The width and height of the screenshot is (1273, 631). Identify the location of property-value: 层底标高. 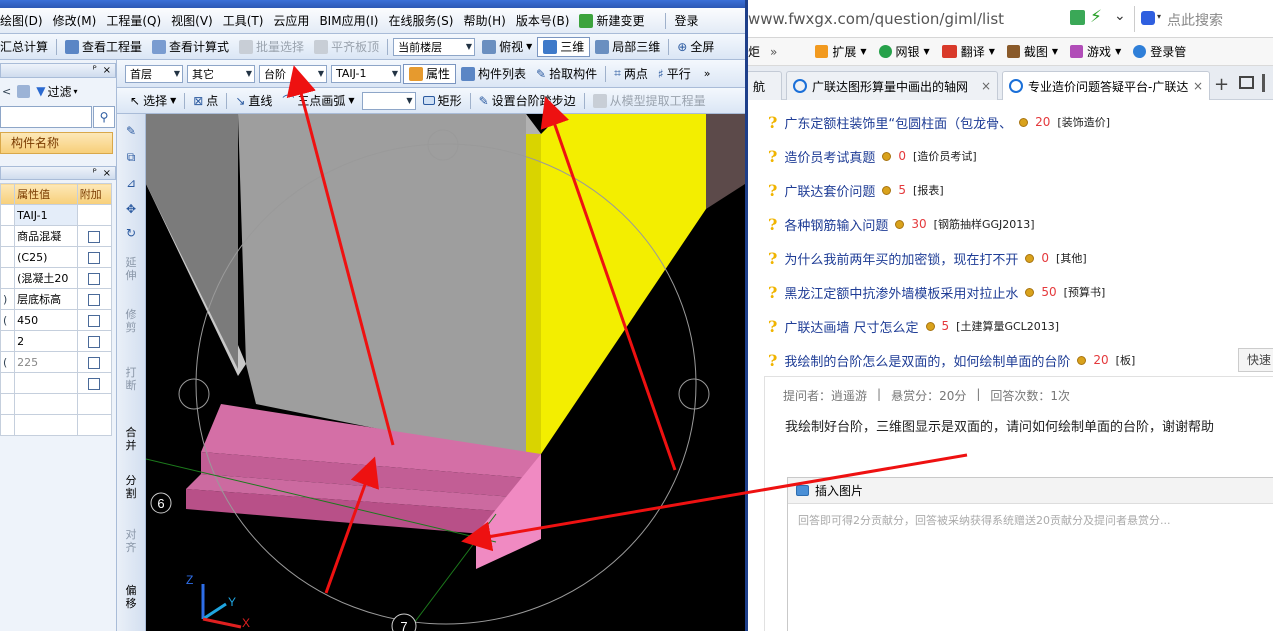
(46, 299).